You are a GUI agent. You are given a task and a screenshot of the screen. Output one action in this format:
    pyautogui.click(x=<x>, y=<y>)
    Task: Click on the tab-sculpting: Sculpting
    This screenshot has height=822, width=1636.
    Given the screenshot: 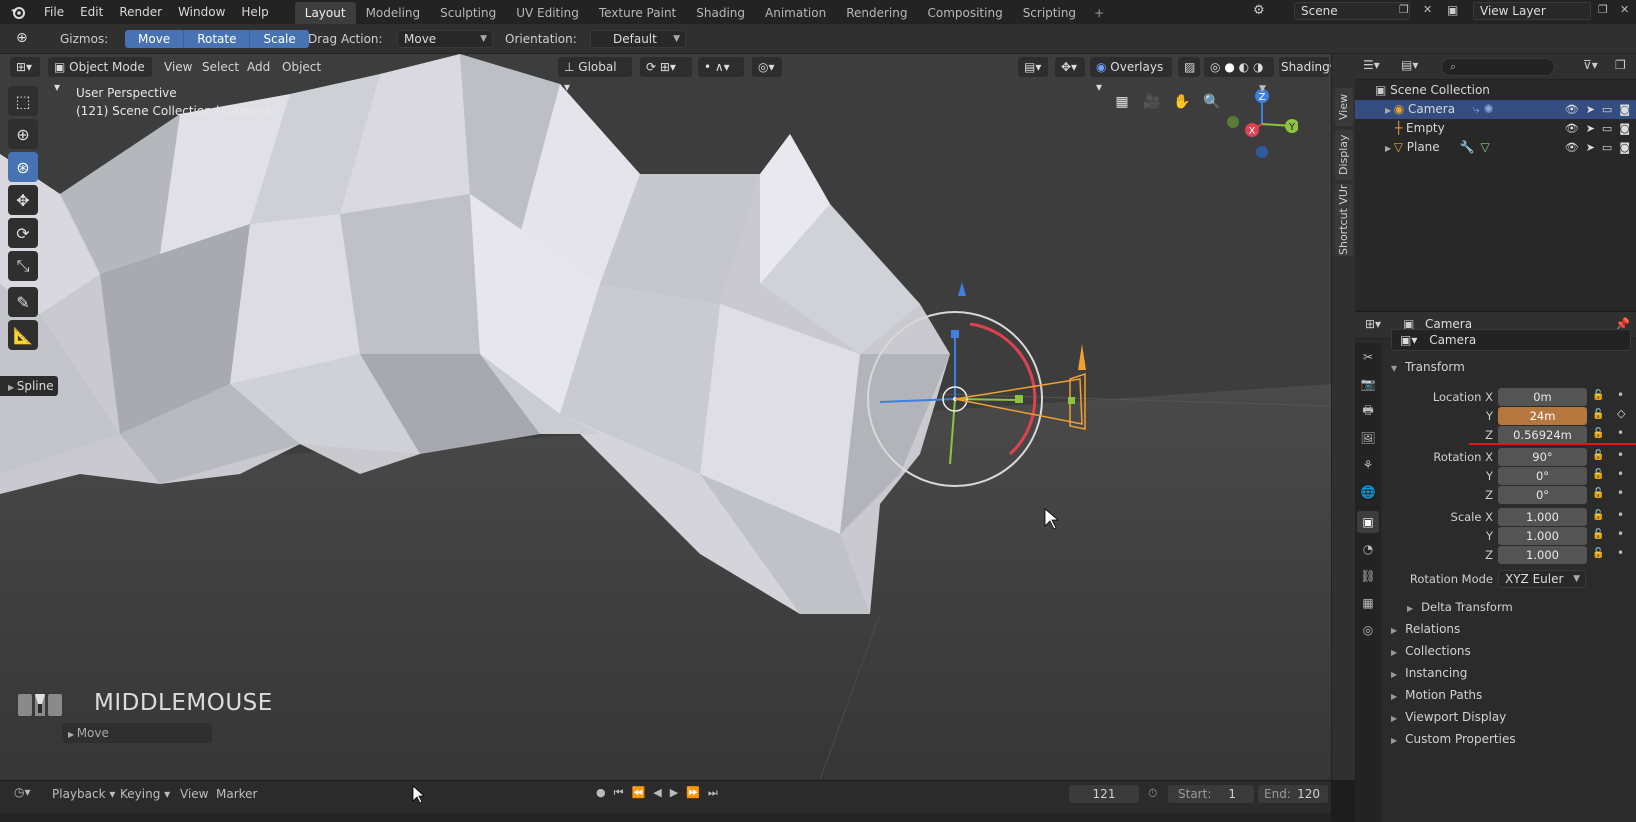 What is the action you would take?
    pyautogui.click(x=468, y=13)
    